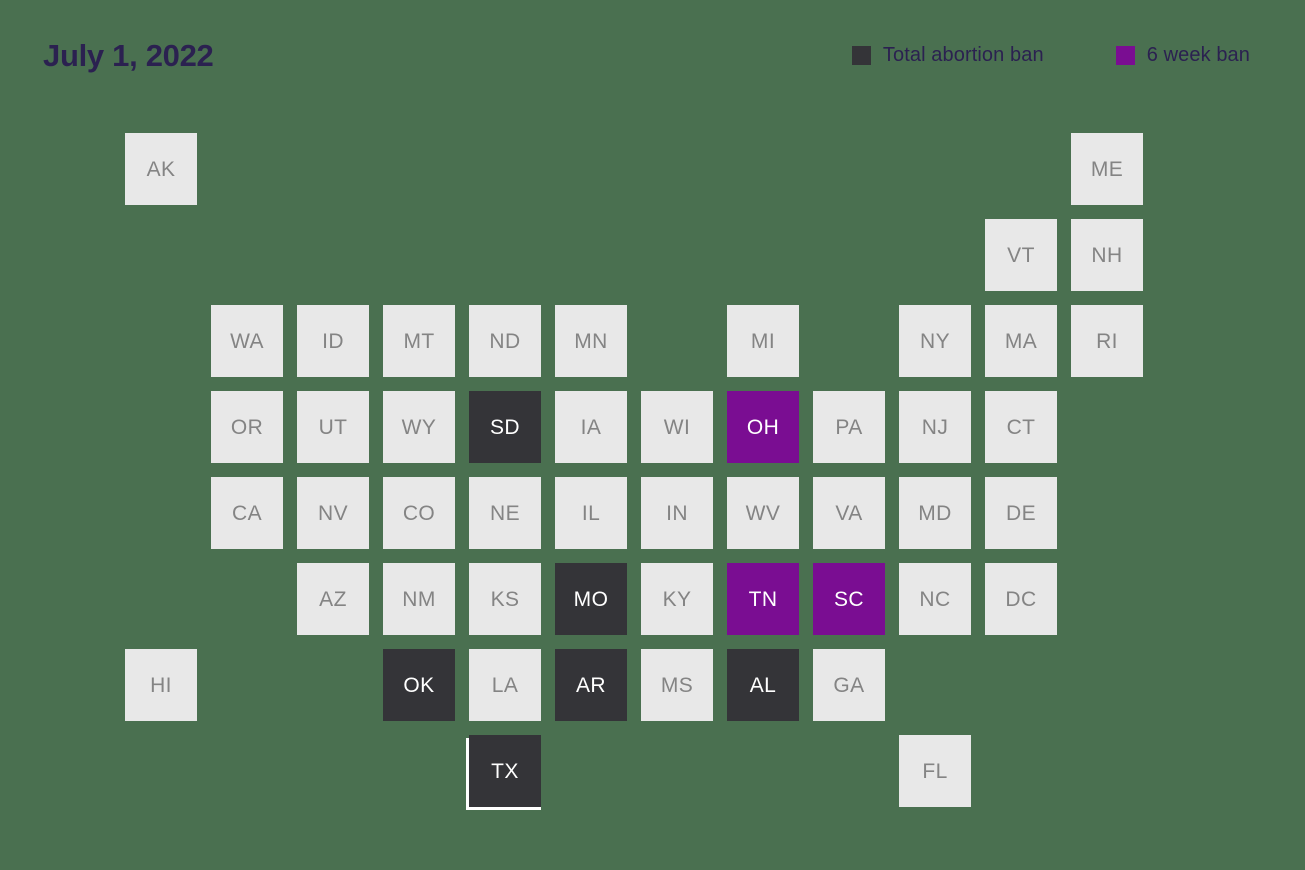  I want to click on state-abbr-label: VA, so click(849, 513).